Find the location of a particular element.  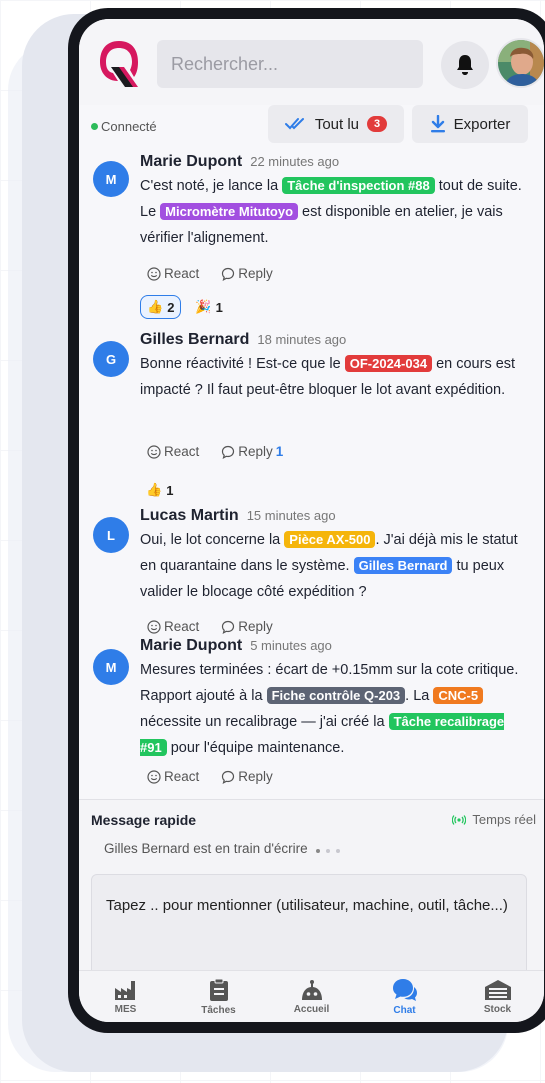

author-name: Gilles Bernard is located at coordinates (194, 340).